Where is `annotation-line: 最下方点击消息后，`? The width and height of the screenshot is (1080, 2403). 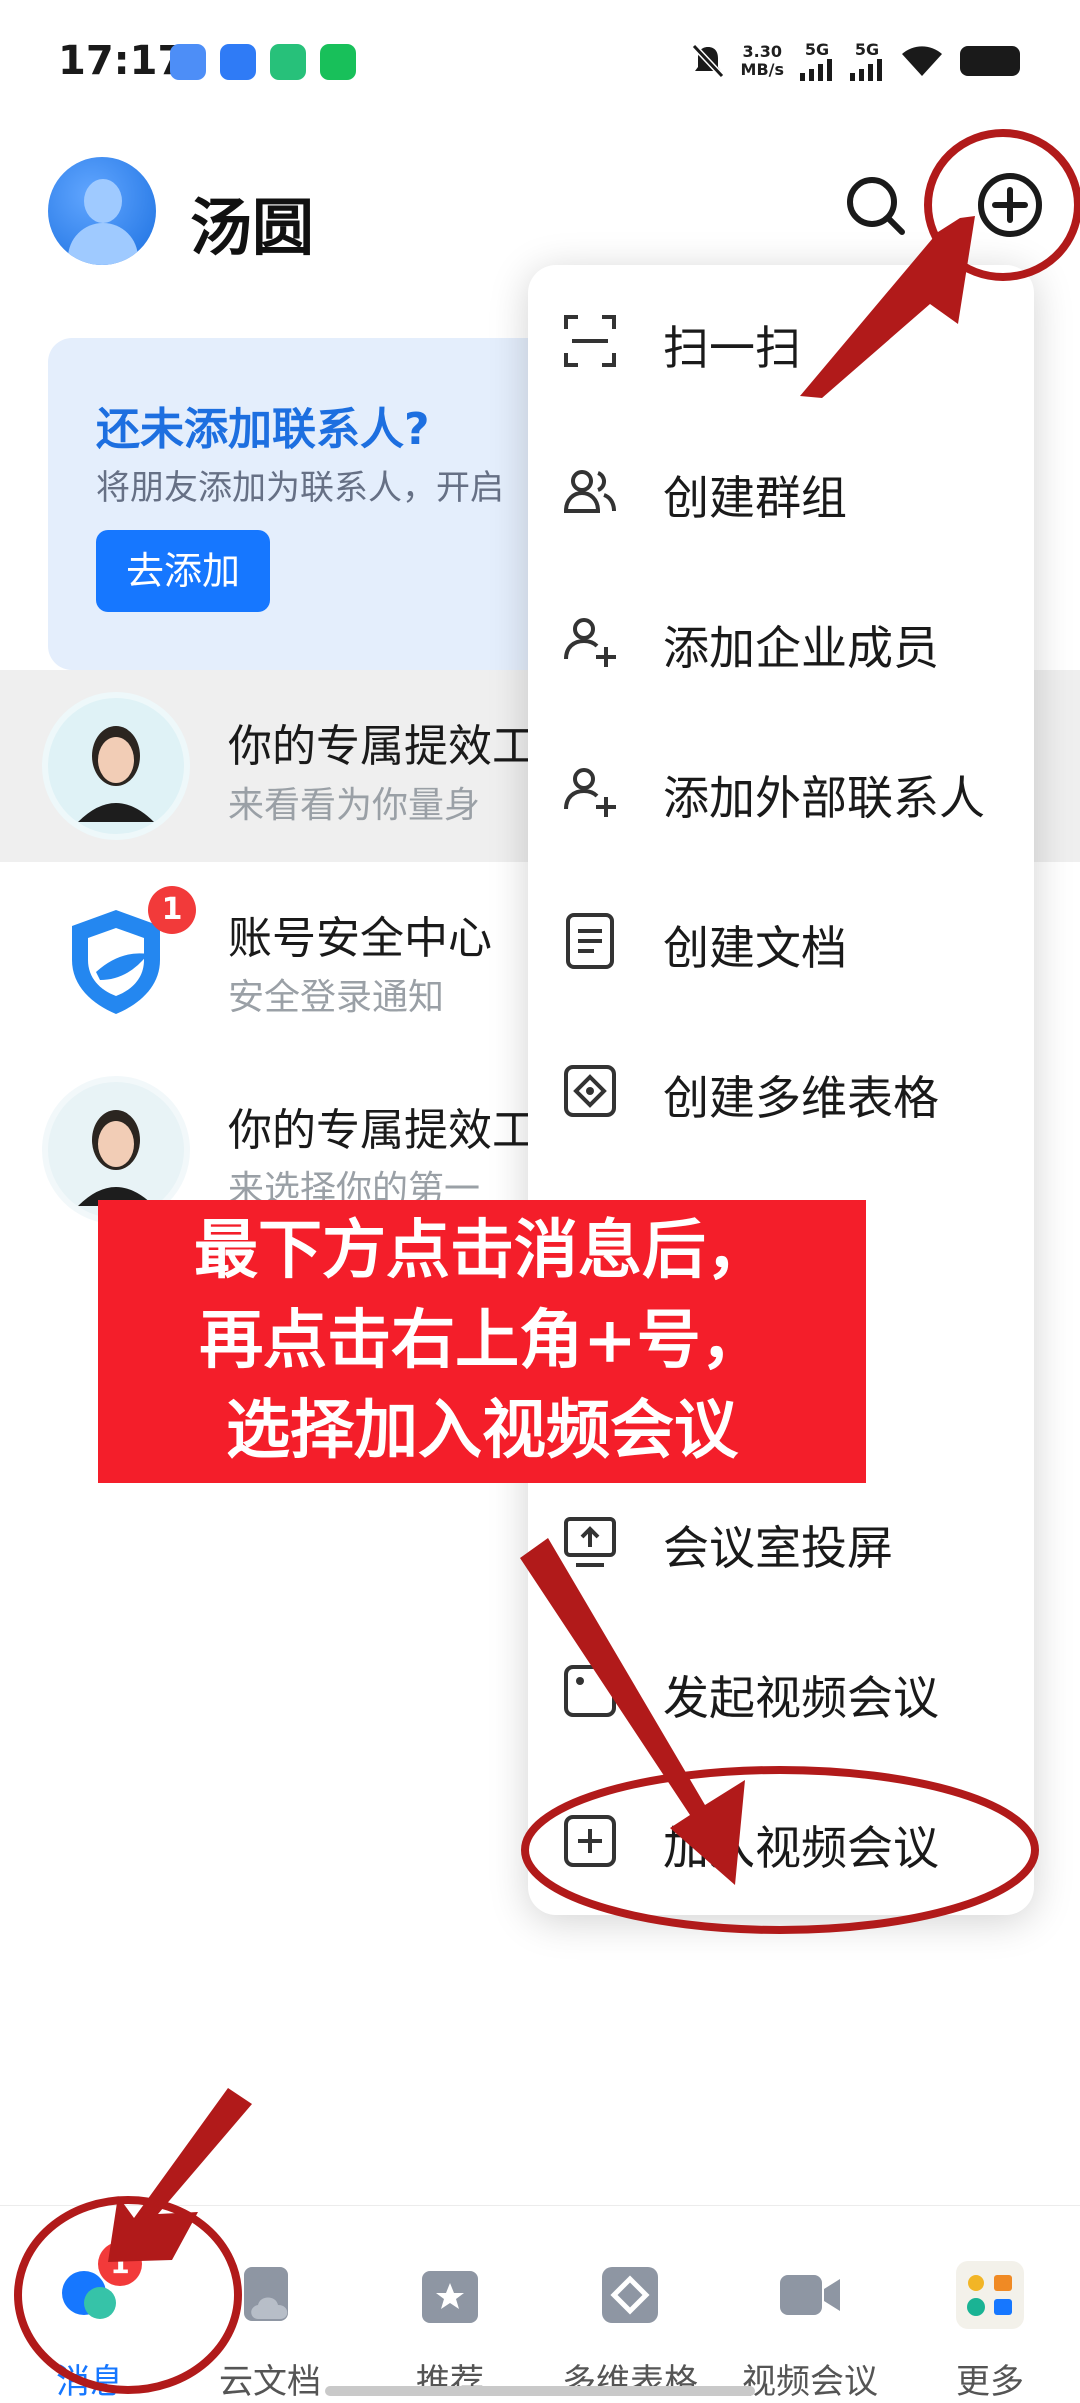 annotation-line: 最下方点击消息后， is located at coordinates (482, 1250).